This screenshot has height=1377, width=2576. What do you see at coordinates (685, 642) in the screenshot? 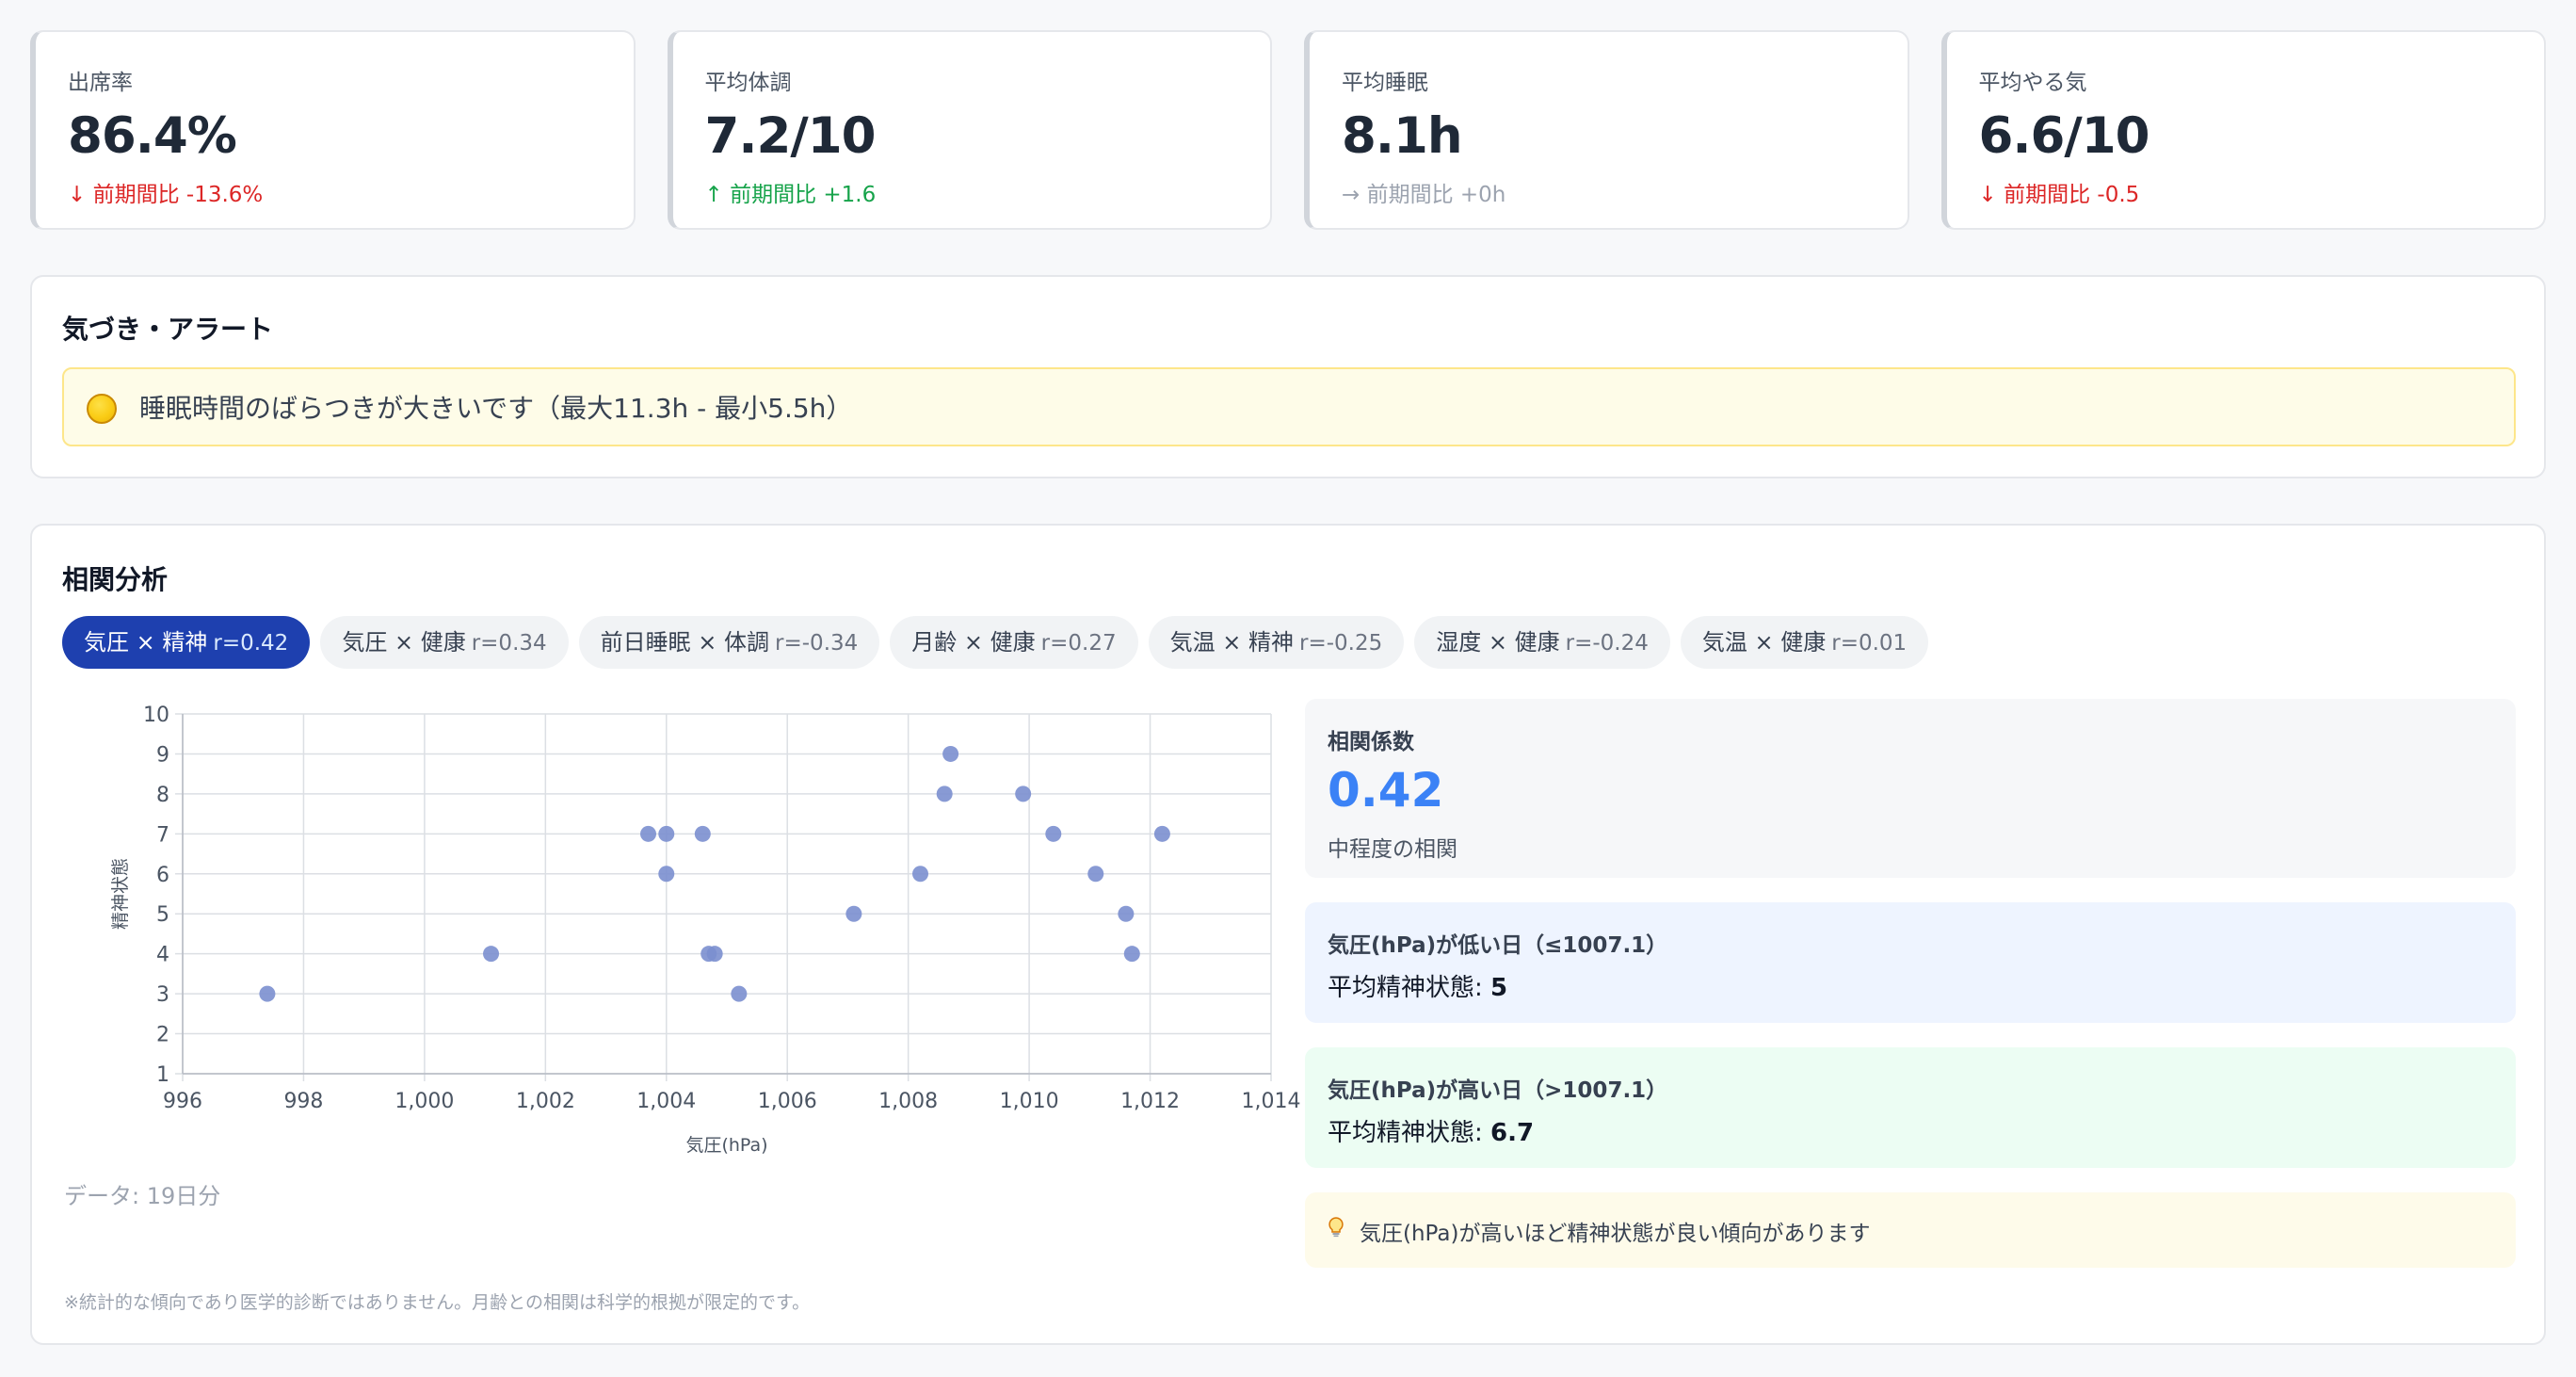
I see `chip-label: 前日睡眠 × 体調` at bounding box center [685, 642].